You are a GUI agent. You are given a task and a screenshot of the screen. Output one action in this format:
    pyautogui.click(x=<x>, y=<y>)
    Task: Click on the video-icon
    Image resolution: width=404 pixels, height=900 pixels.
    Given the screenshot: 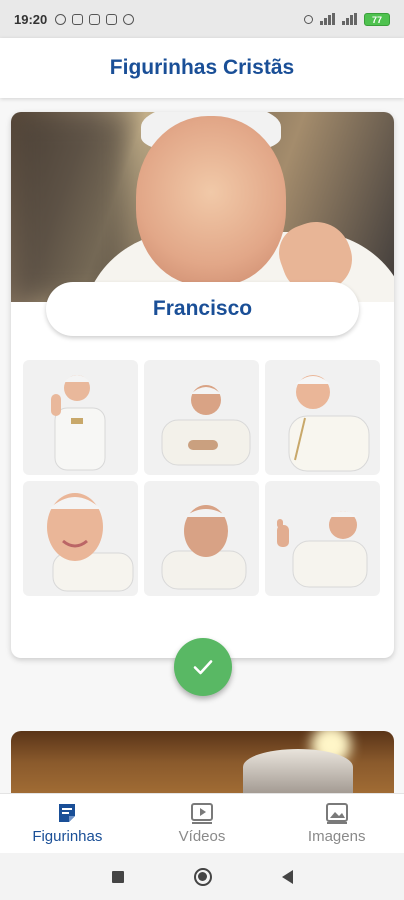 What is the action you would take?
    pyautogui.click(x=202, y=813)
    